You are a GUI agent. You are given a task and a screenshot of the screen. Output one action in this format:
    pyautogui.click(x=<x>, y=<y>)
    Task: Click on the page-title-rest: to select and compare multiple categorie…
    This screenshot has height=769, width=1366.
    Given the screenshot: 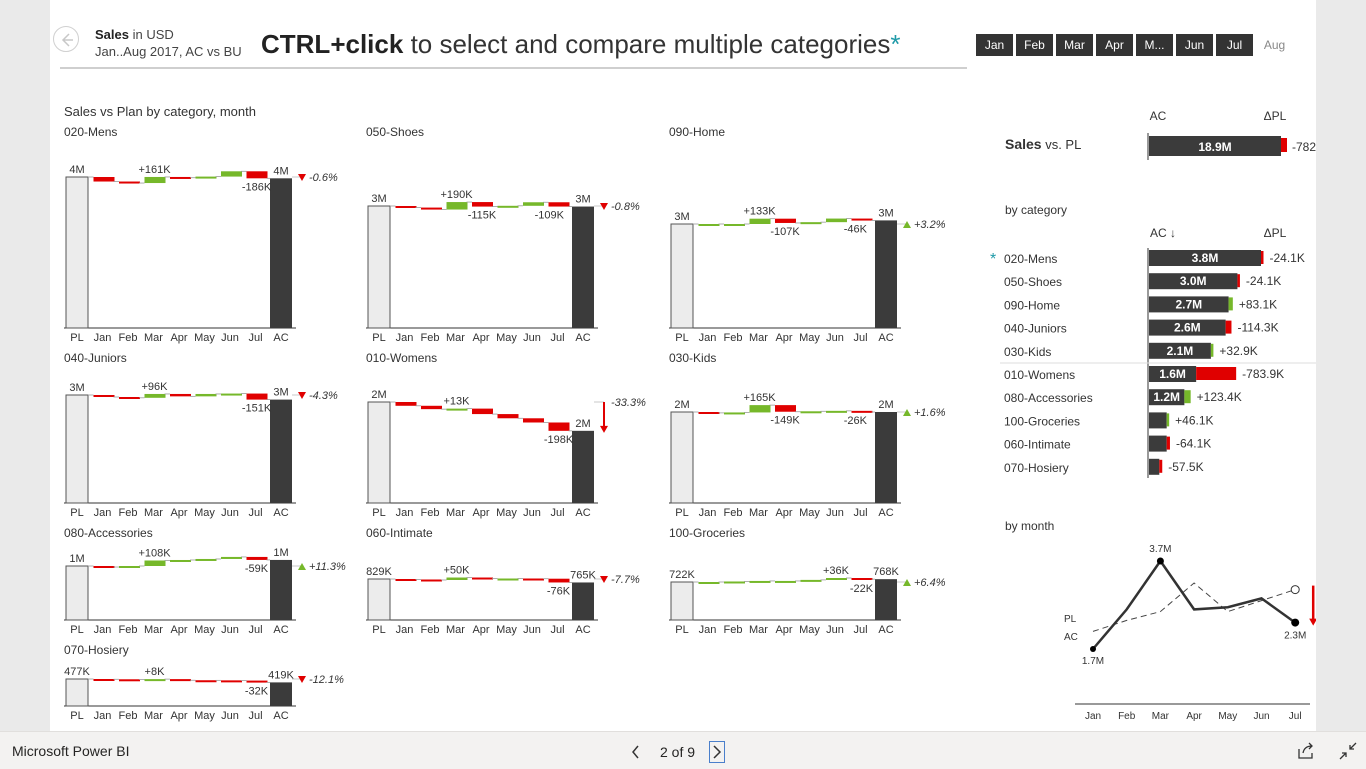 What is the action you would take?
    pyautogui.click(x=650, y=44)
    